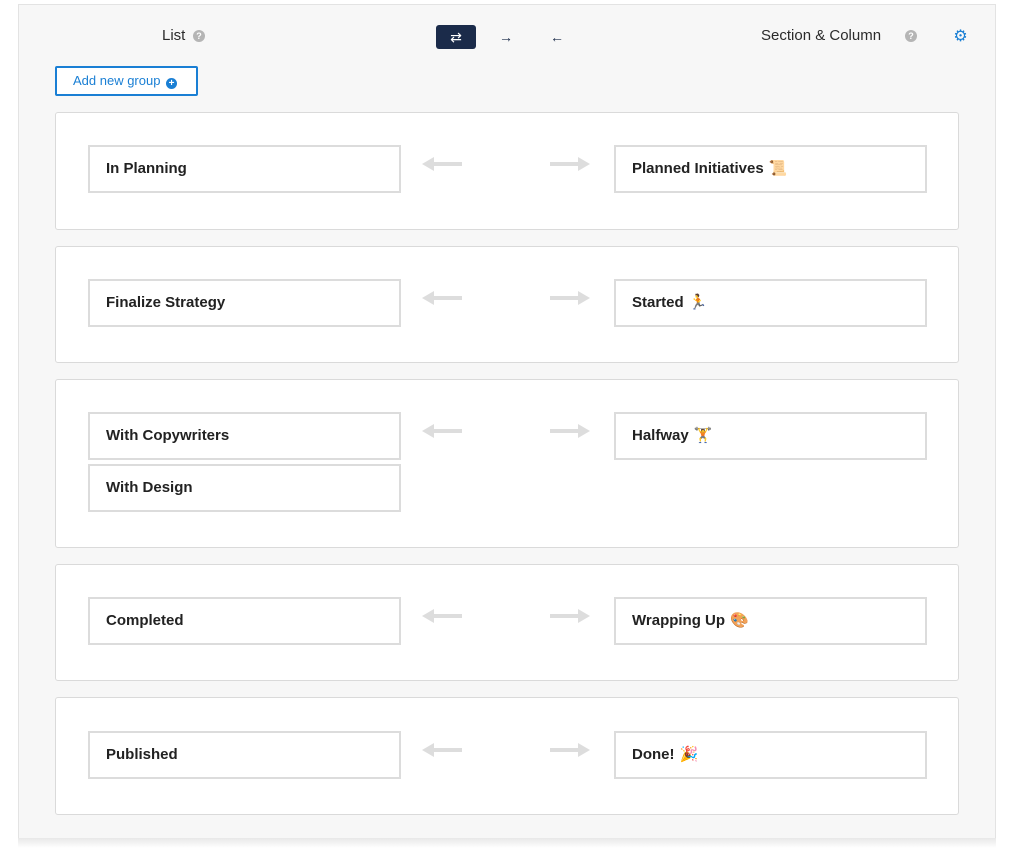  What do you see at coordinates (244, 169) in the screenshot?
I see `list-item: In Planning` at bounding box center [244, 169].